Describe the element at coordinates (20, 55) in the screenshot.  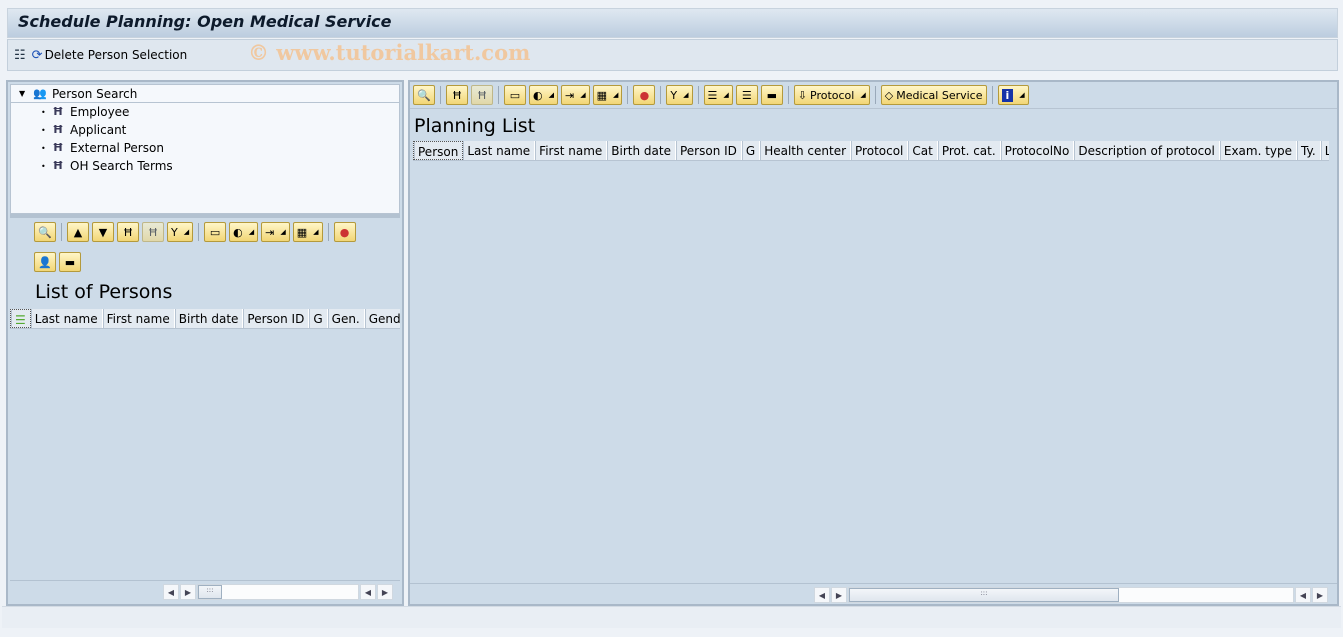
I see `list-icon: ☷` at that location.